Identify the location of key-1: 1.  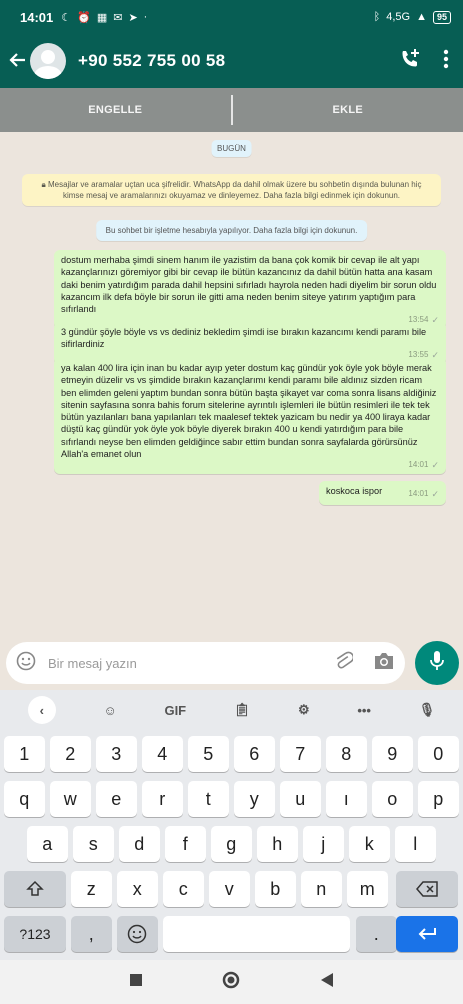
(24, 754).